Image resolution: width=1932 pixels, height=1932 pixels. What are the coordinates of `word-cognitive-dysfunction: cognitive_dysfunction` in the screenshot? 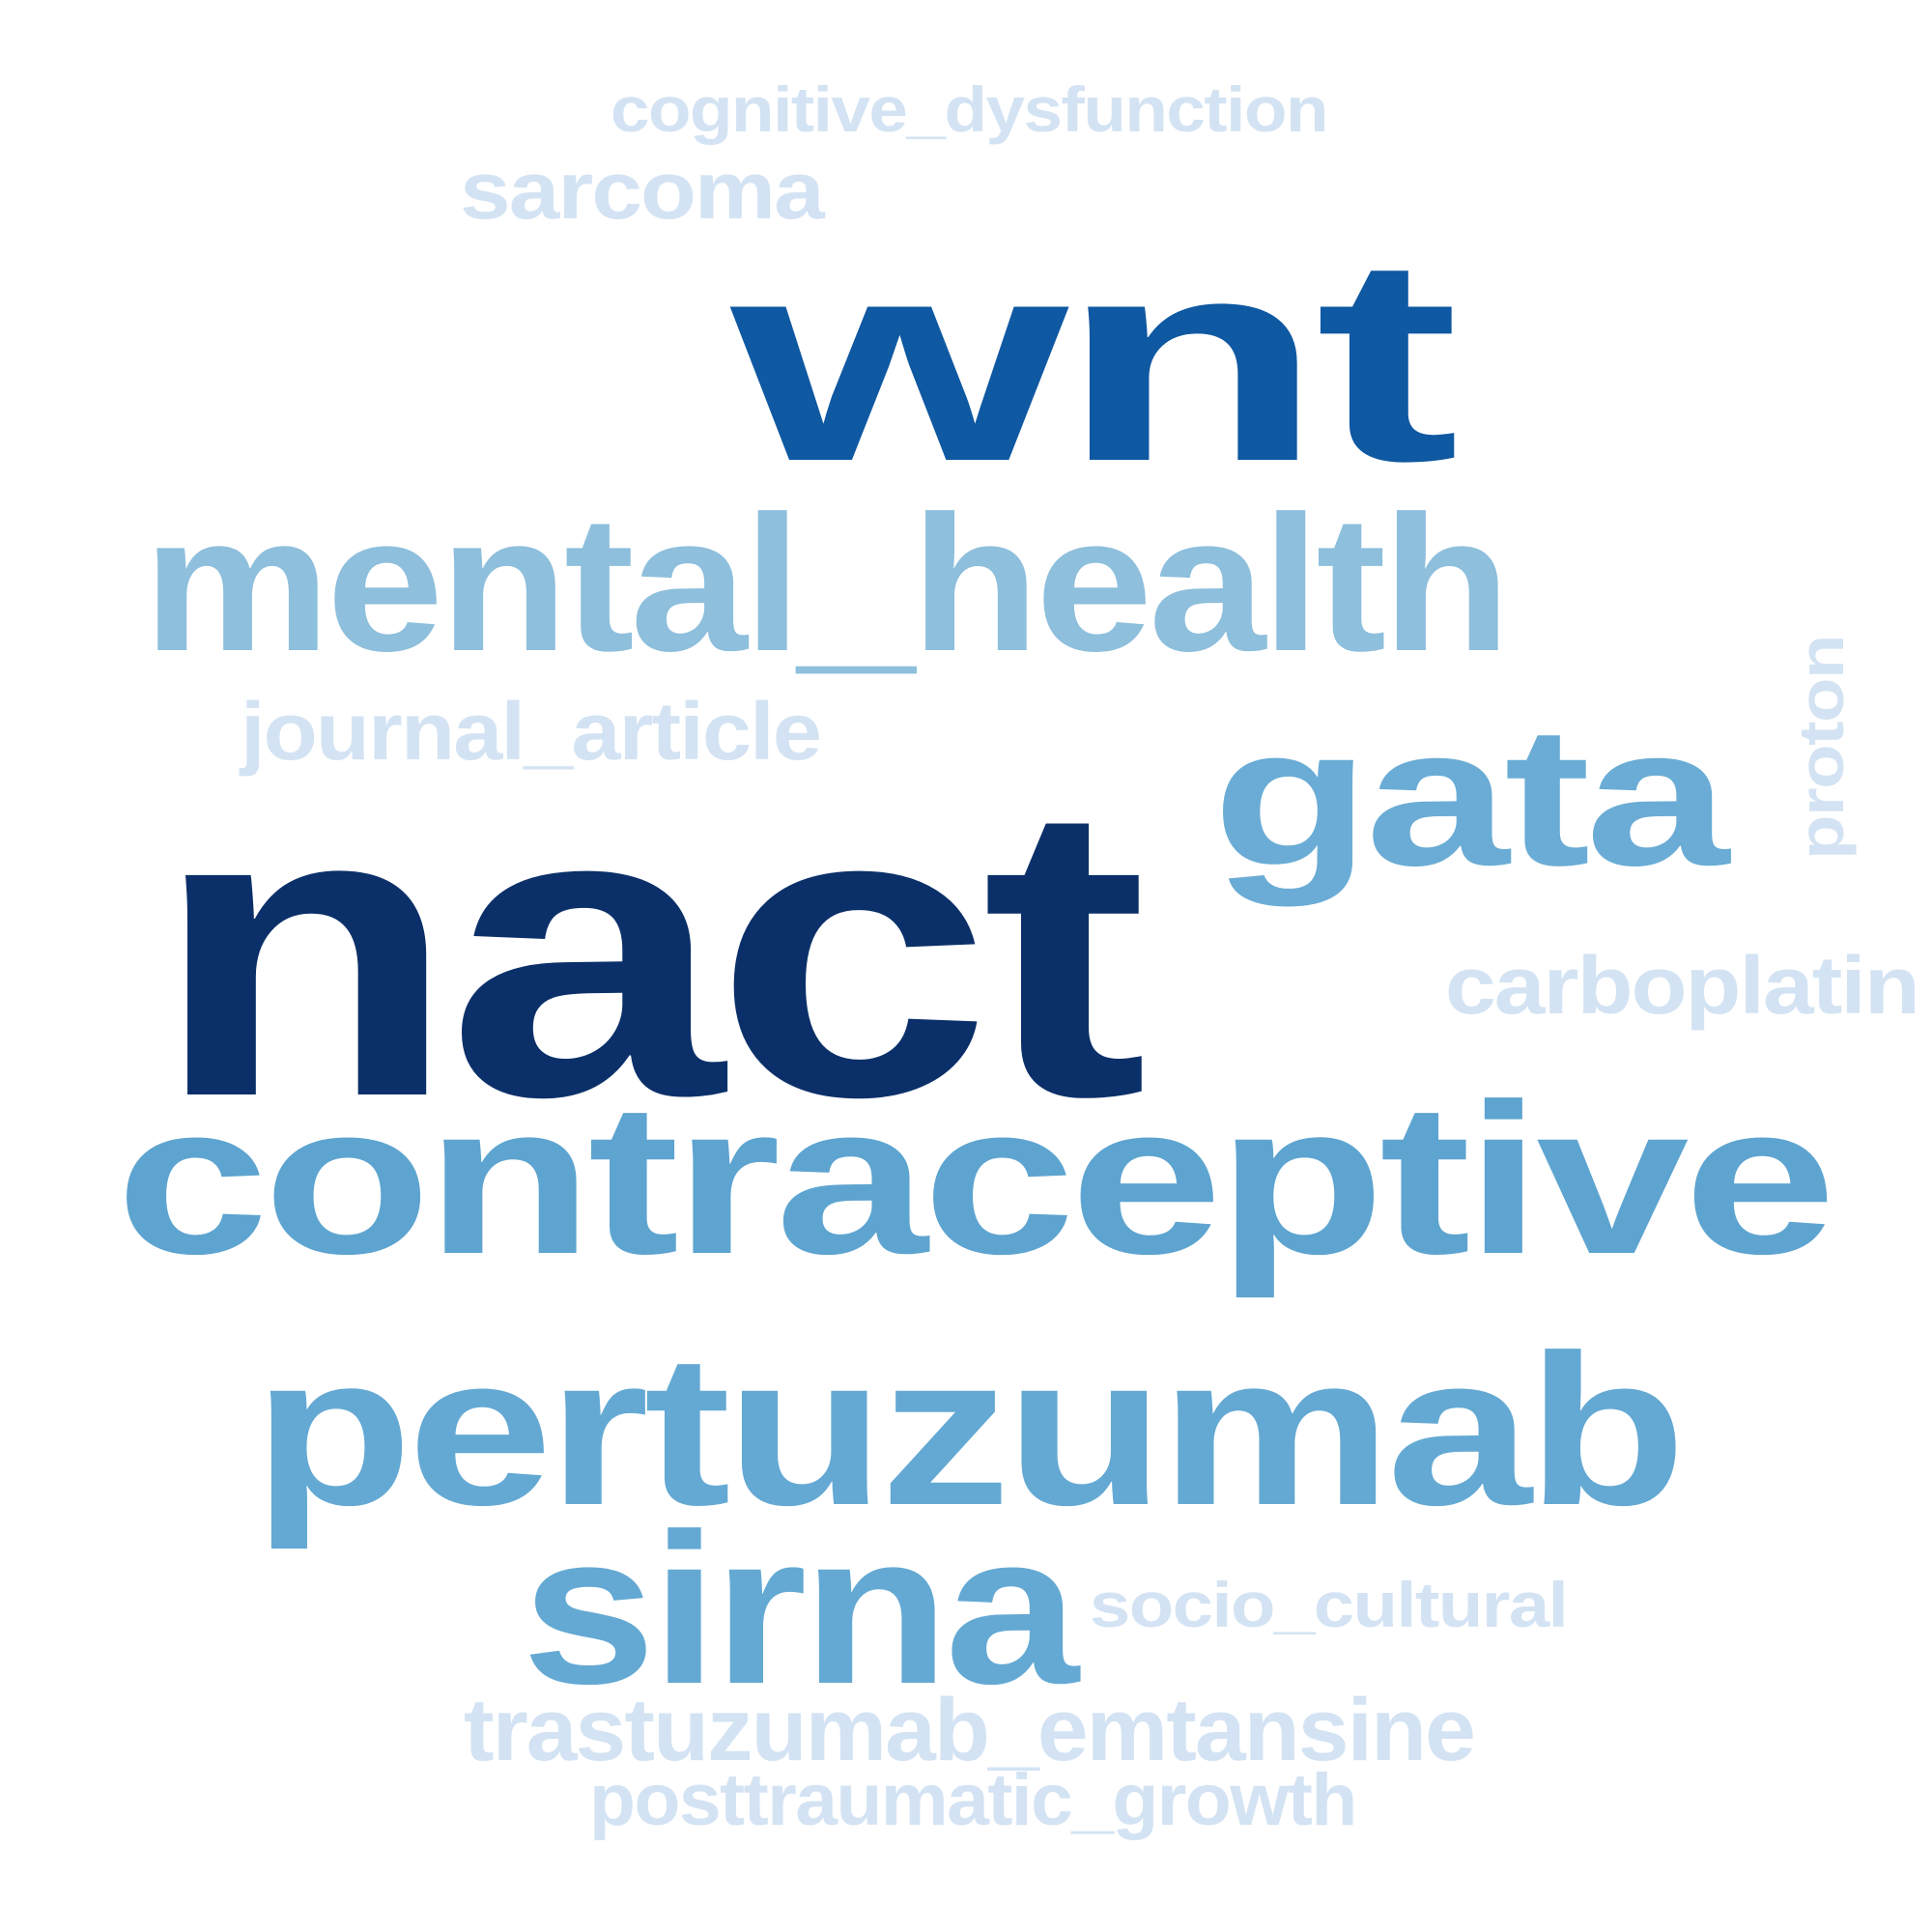 It's located at (969, 109).